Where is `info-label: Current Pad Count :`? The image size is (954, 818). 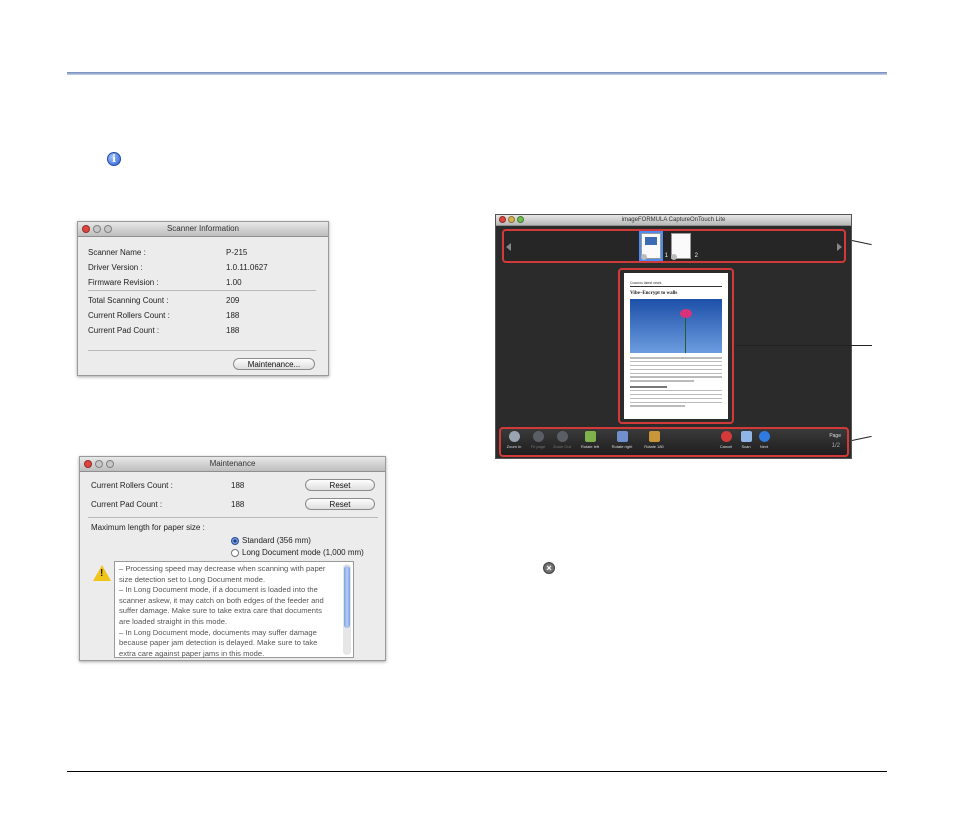
info-label: Current Pad Count : is located at coordinates (124, 330).